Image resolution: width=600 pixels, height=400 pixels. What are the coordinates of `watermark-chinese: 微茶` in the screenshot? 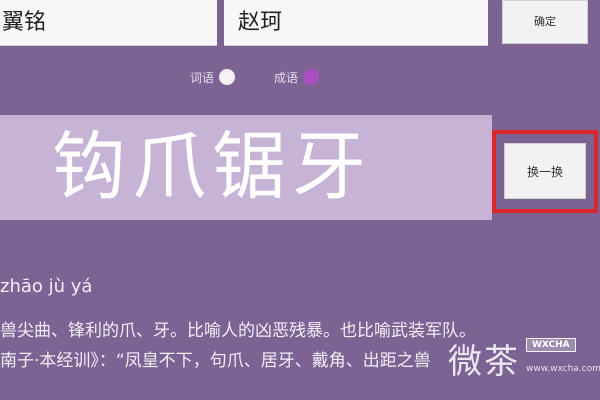 It's located at (484, 362).